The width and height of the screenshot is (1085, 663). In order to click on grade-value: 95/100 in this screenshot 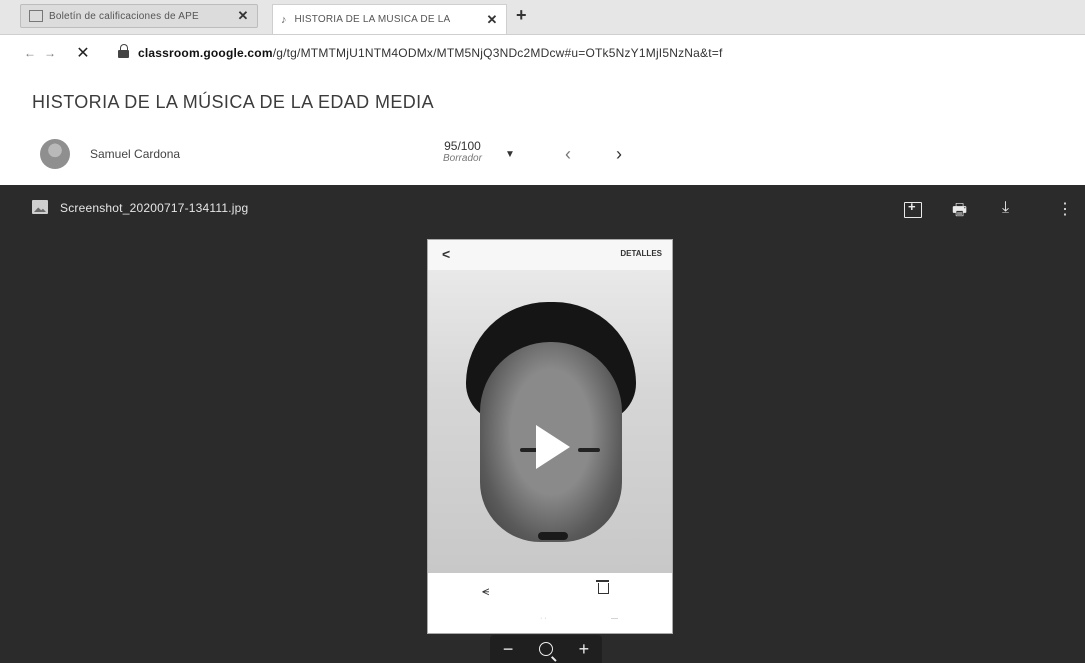, I will do `click(462, 146)`.